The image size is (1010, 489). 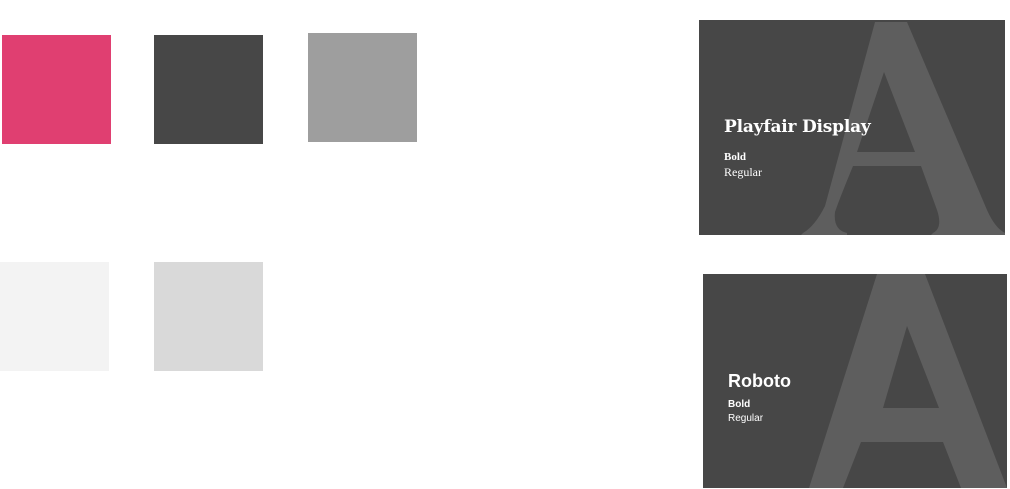 What do you see at coordinates (56, 89) in the screenshot?
I see `color-swatch-pink` at bounding box center [56, 89].